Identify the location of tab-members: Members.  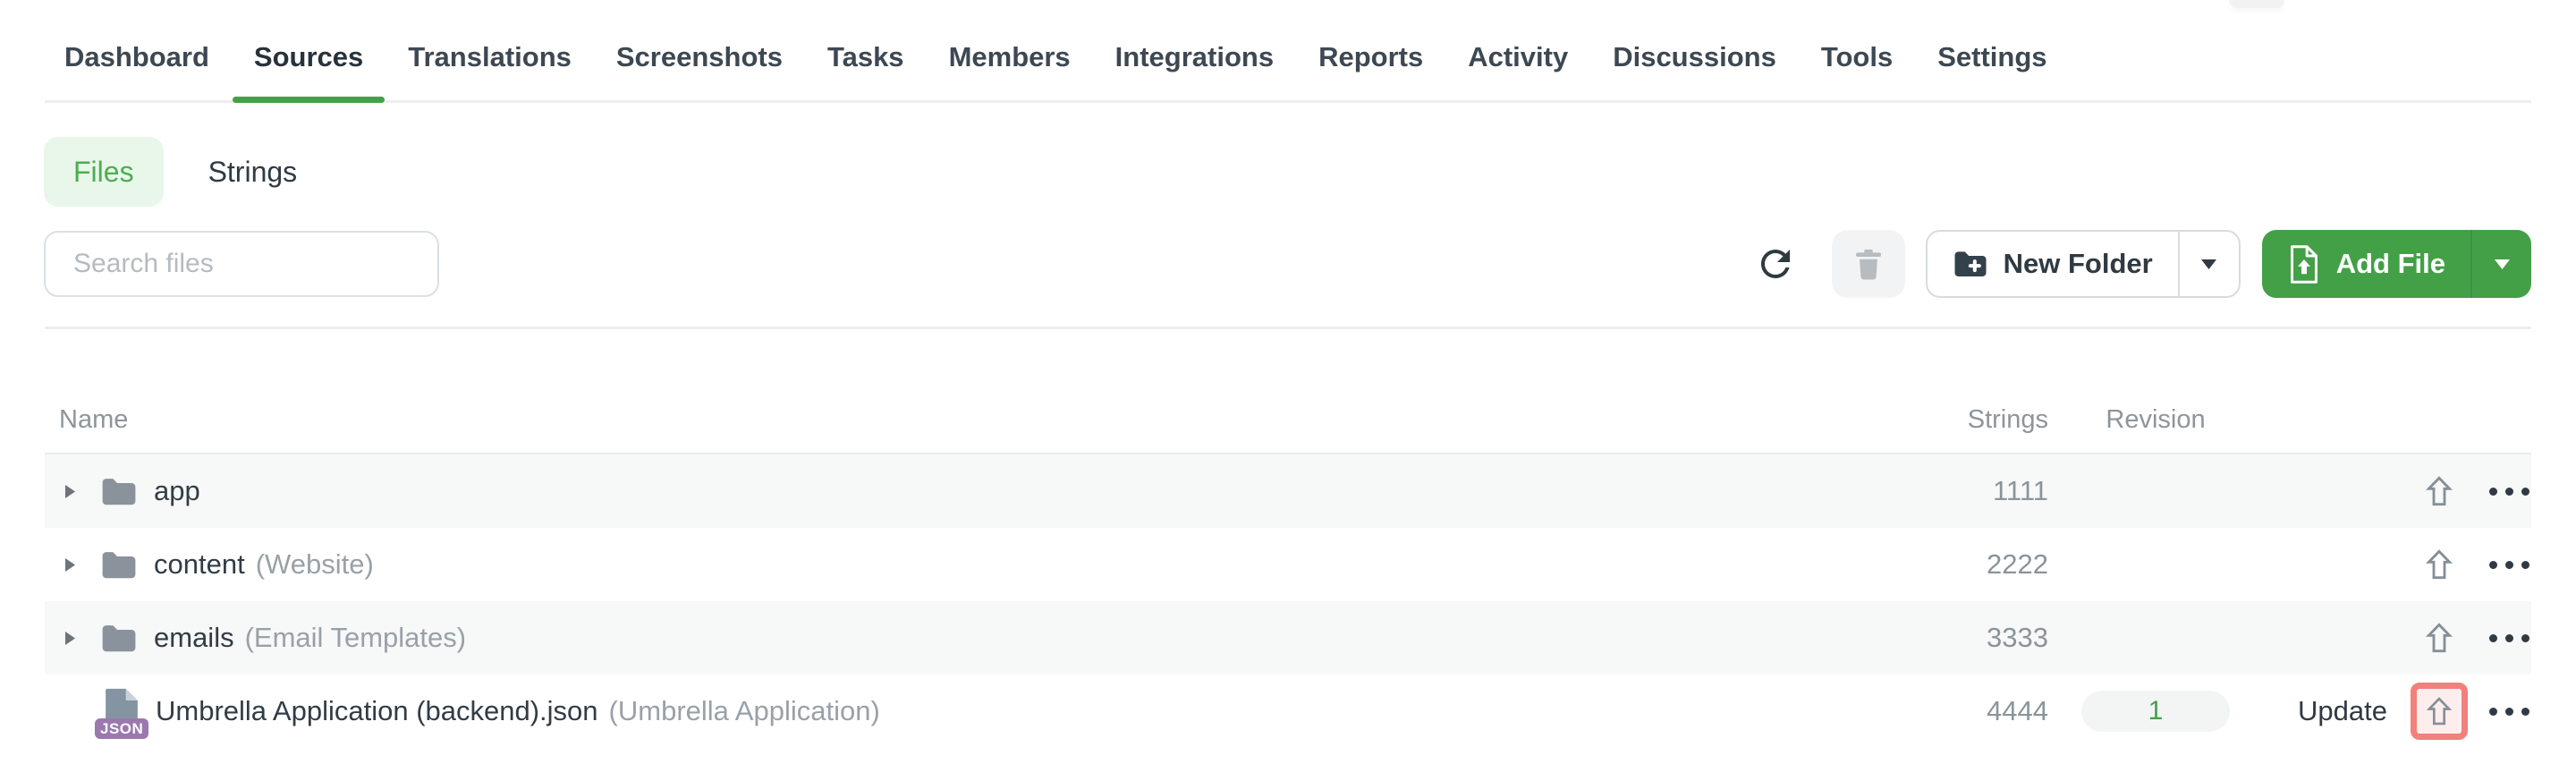
(1010, 70).